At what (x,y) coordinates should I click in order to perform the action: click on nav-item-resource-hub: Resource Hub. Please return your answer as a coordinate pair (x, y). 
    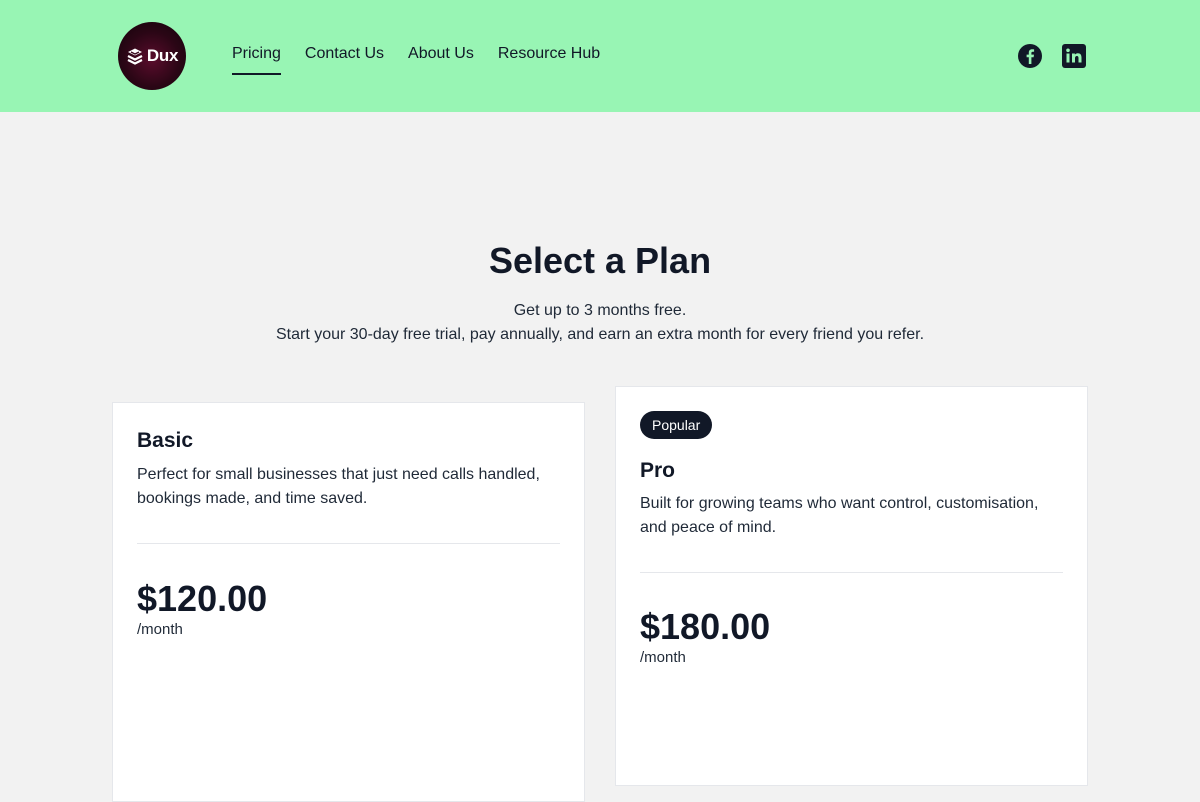
    Looking at the image, I should click on (549, 59).